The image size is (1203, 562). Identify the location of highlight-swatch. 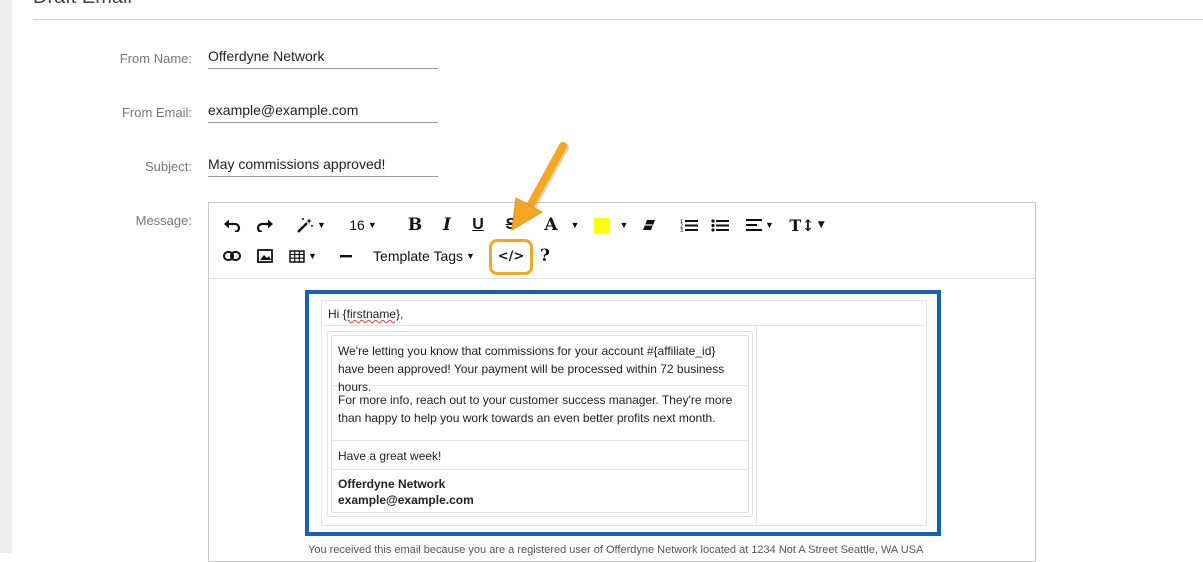
(601, 225).